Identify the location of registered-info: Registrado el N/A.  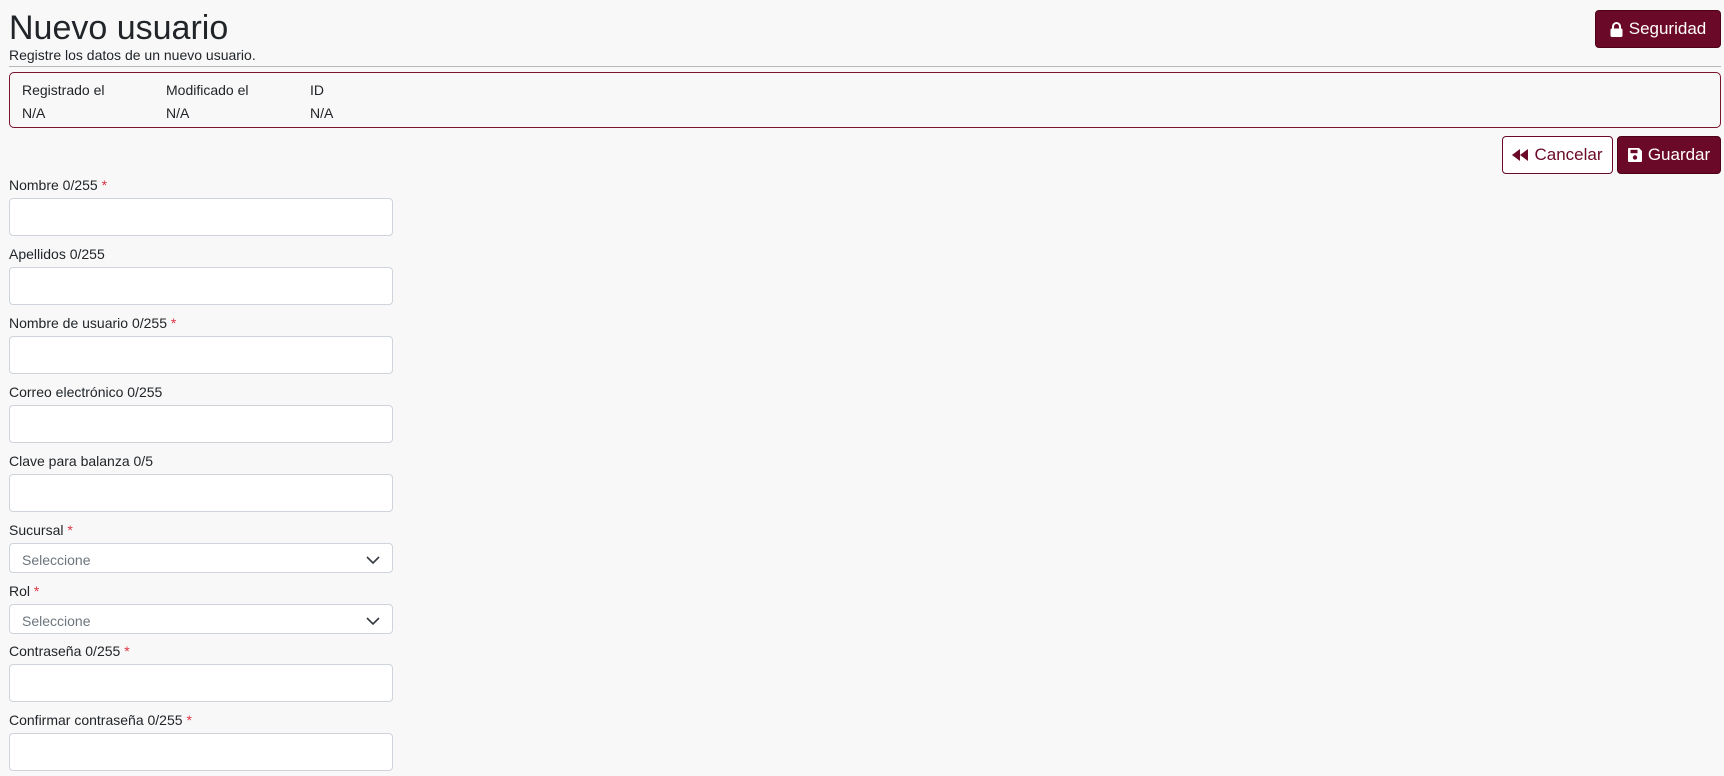
(63, 102).